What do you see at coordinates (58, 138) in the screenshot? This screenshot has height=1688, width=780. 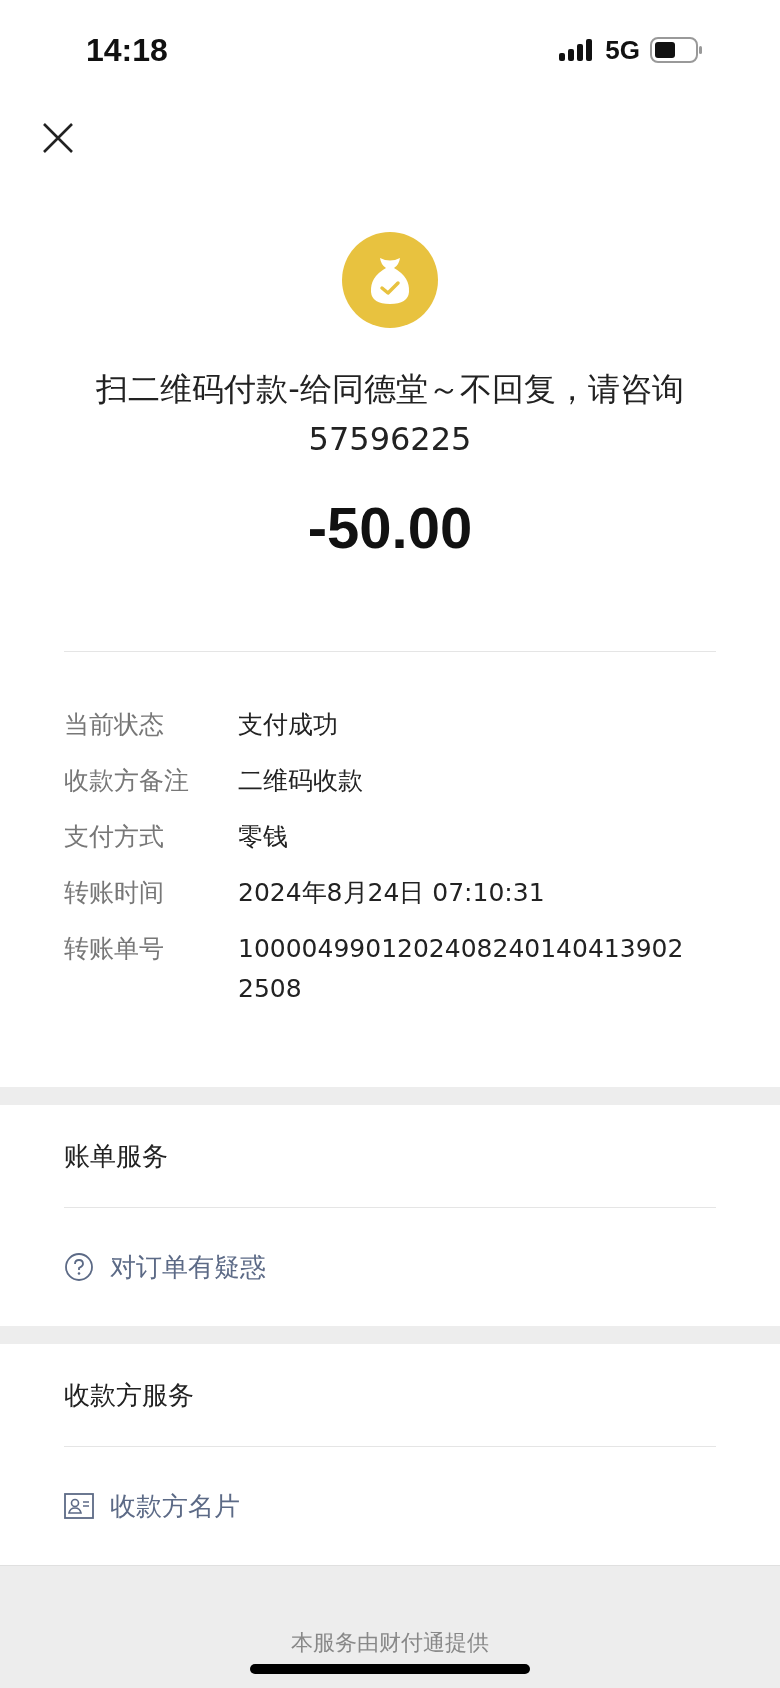 I see `close-icon` at bounding box center [58, 138].